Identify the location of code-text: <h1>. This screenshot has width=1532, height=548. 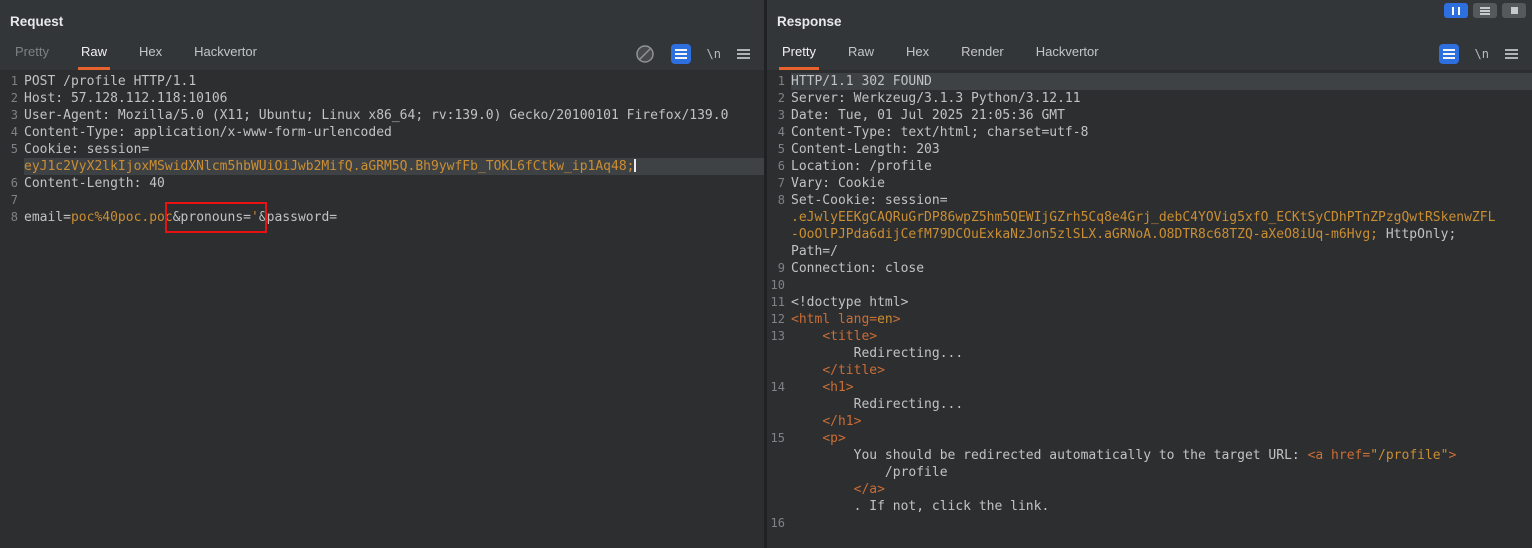
(1161, 387).